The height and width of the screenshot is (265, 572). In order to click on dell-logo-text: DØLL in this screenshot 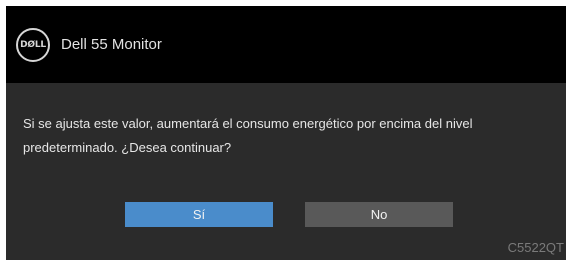, I will do `click(33, 45)`.